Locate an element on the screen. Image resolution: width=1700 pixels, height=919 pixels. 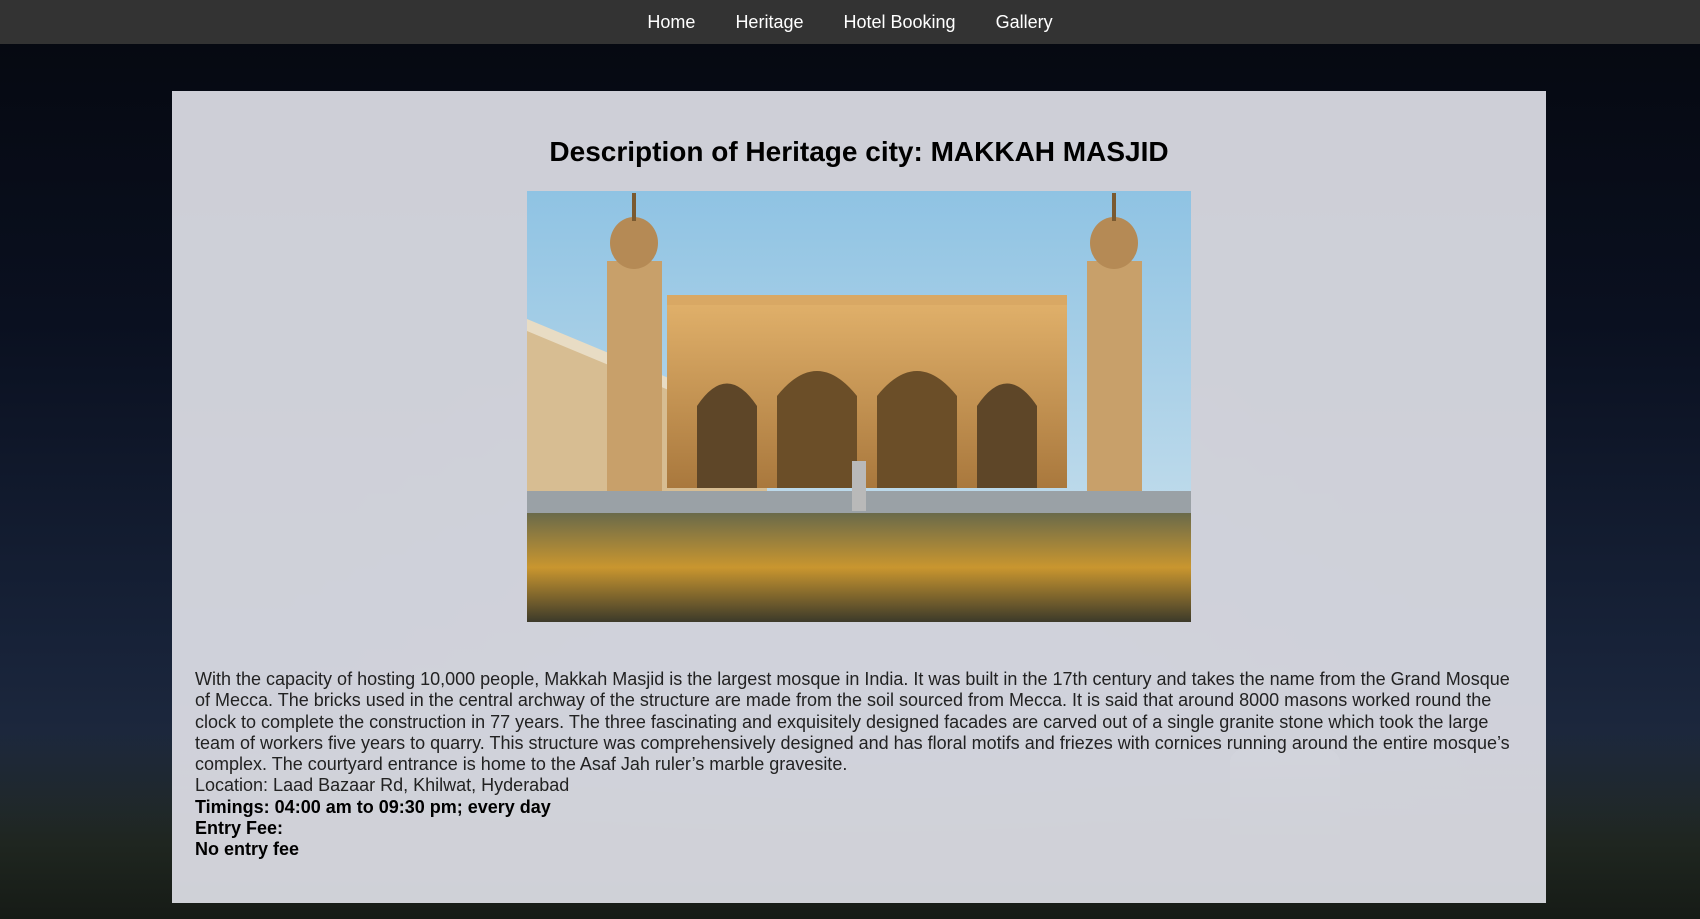
timings-text: Timings: 04:00 am to 09:30 pm; every day is located at coordinates (373, 806).